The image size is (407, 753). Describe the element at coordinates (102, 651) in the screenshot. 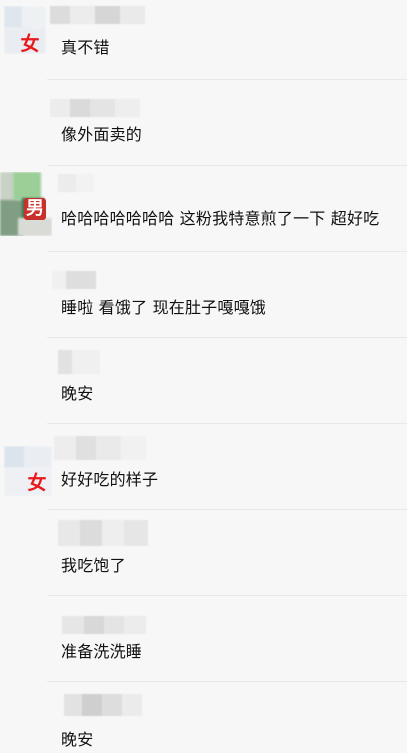

I see `comment-text: 准备洗洗睡` at that location.